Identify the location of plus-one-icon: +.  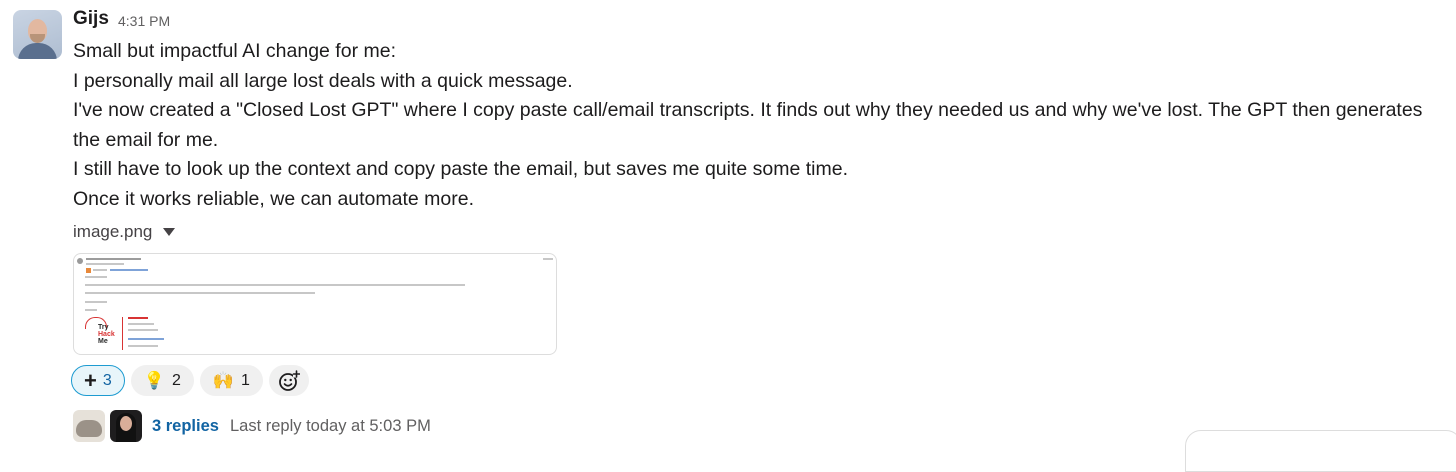
(90, 380).